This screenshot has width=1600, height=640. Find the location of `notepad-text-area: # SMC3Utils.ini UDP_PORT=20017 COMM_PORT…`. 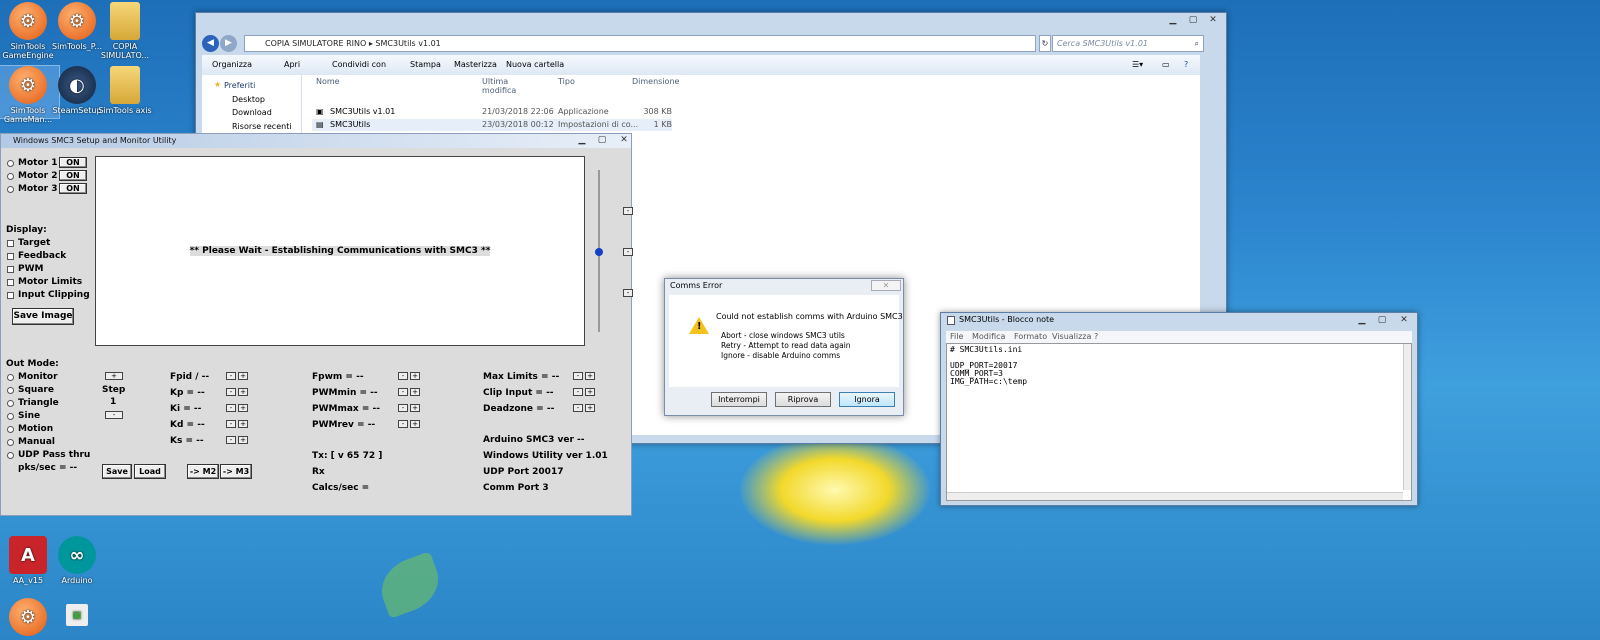

notepad-text-area: # SMC3Utils.ini UDP_PORT=20017 COMM_PORT… is located at coordinates (1179, 422).